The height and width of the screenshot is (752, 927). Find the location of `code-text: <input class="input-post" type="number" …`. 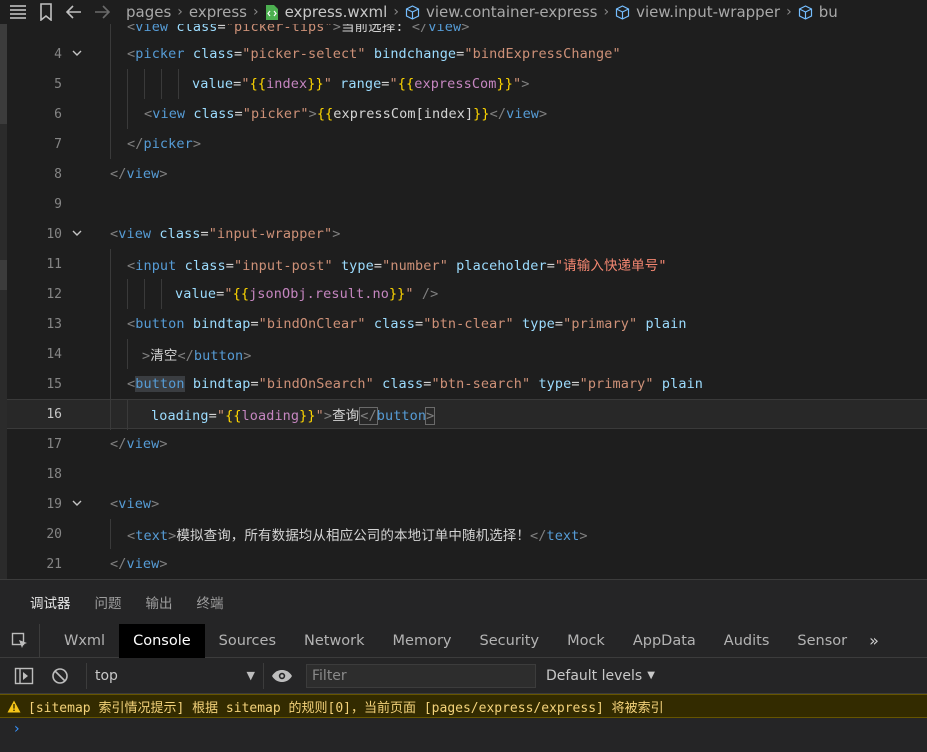

code-text: <input class="input-post" type="number" … is located at coordinates (397, 266).